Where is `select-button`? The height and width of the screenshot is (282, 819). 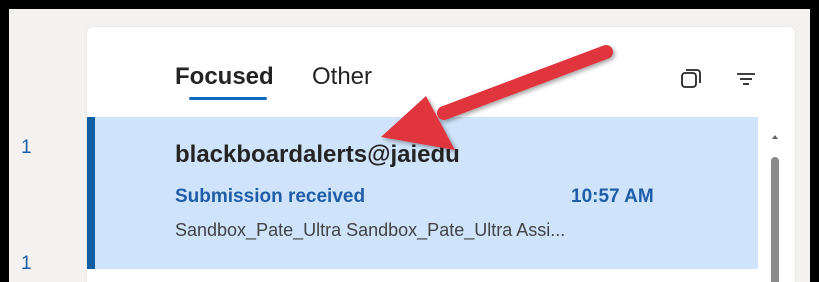
select-button is located at coordinates (691, 79).